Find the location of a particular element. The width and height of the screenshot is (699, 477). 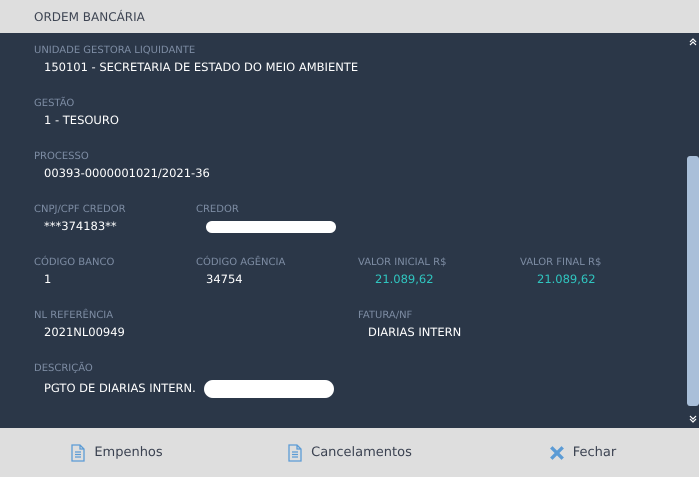

field-value: 34754 is located at coordinates (224, 279).